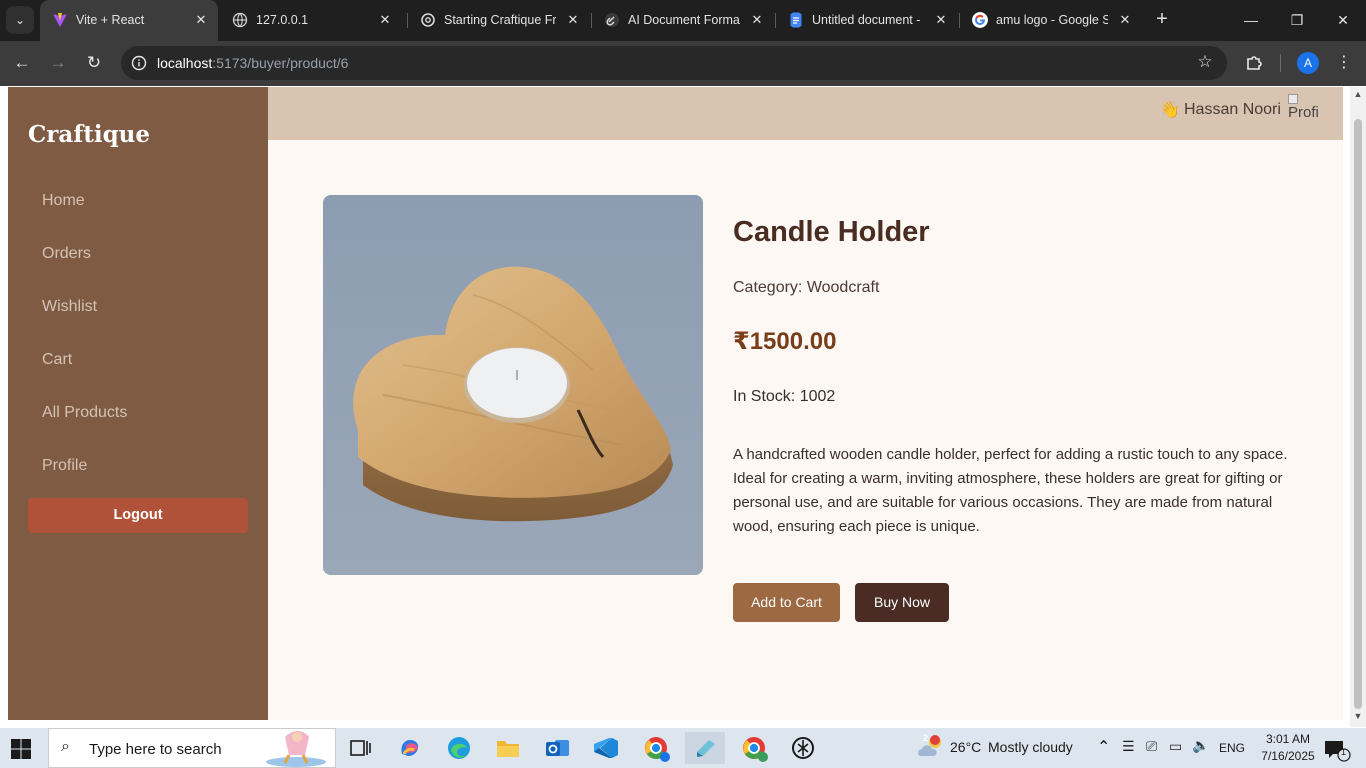 This screenshot has height=768, width=1366. Describe the element at coordinates (94, 63) in the screenshot. I see `reload-icon: ↻` at that location.